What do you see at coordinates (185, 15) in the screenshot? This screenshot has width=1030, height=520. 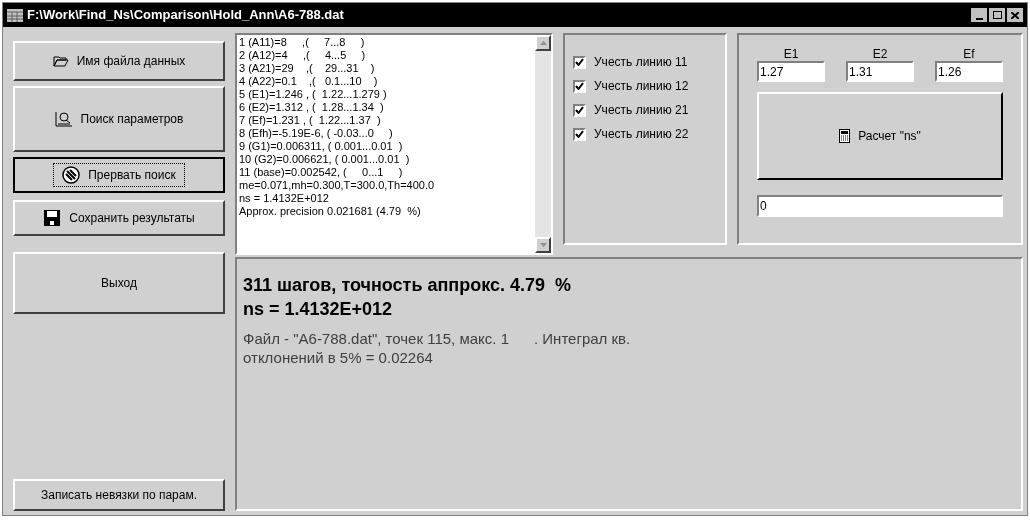 I see `window-title: F:\Work\Find_Ns\Comparison\Hold_Ann\A6-788.dat` at bounding box center [185, 15].